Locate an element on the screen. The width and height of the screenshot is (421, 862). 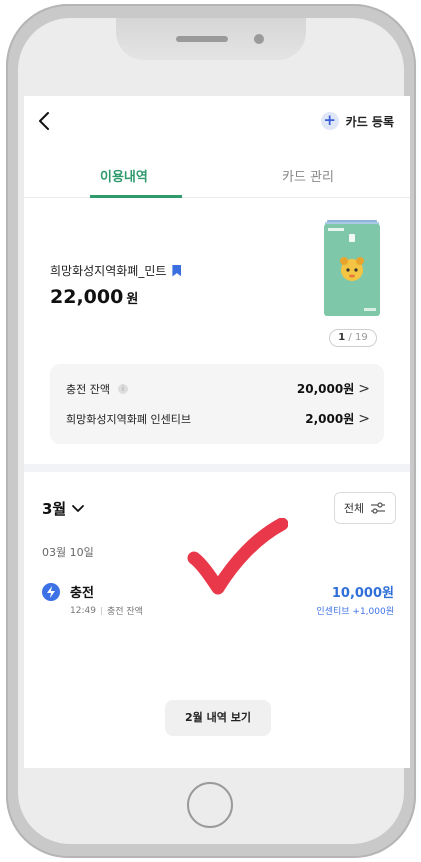
back-arrow-icon is located at coordinates (45, 121).